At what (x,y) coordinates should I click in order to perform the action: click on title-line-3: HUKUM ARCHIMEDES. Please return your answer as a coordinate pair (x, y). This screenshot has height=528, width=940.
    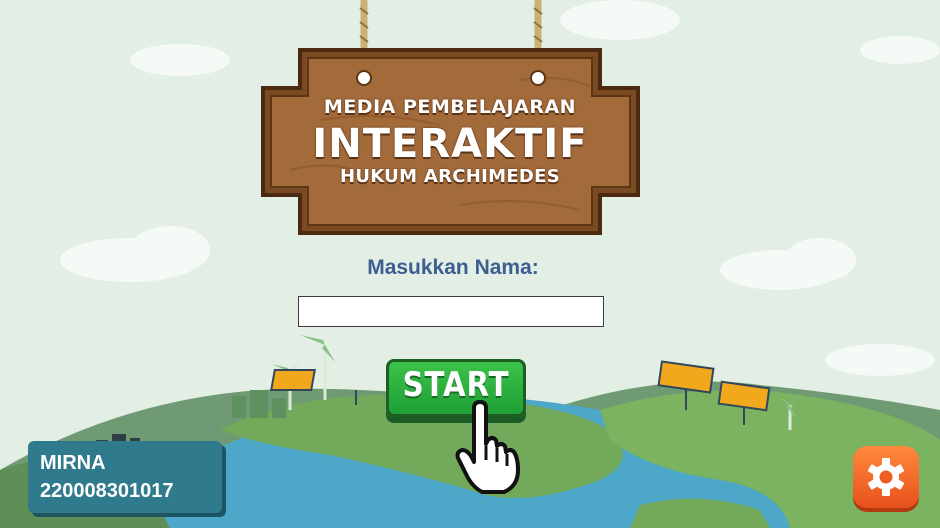
    Looking at the image, I should click on (450, 176).